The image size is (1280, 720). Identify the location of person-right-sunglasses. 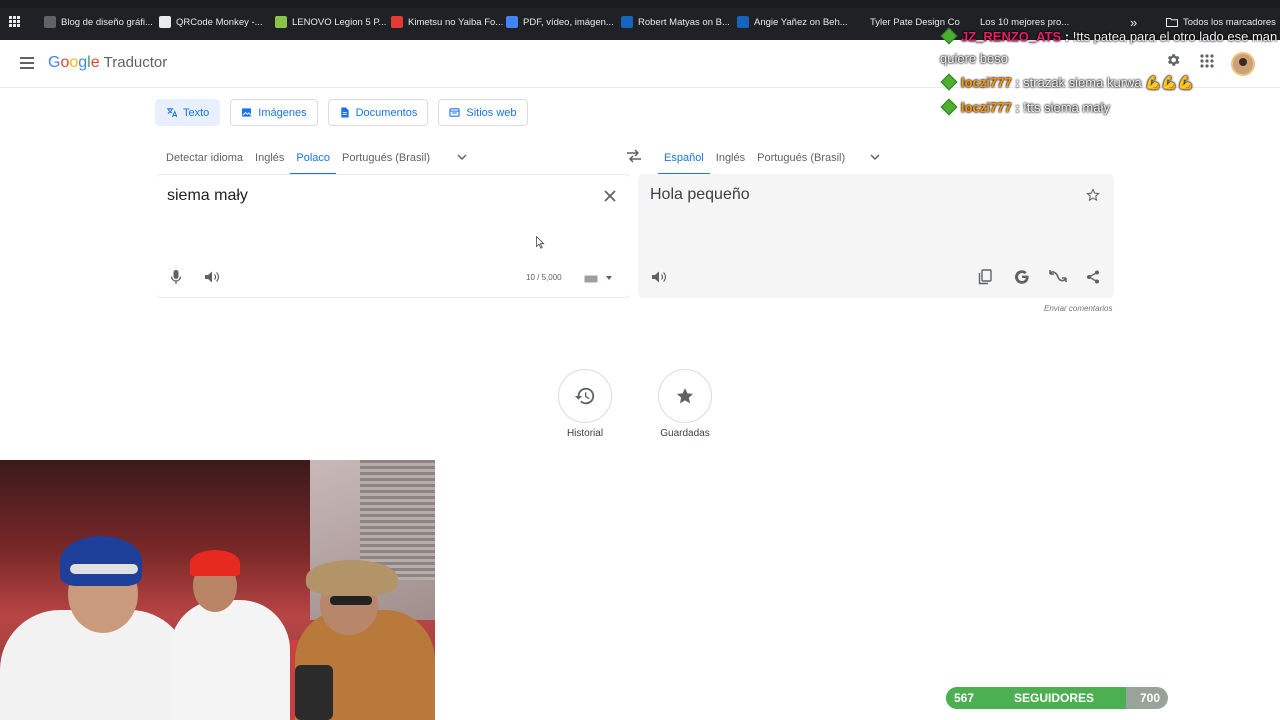
(351, 600).